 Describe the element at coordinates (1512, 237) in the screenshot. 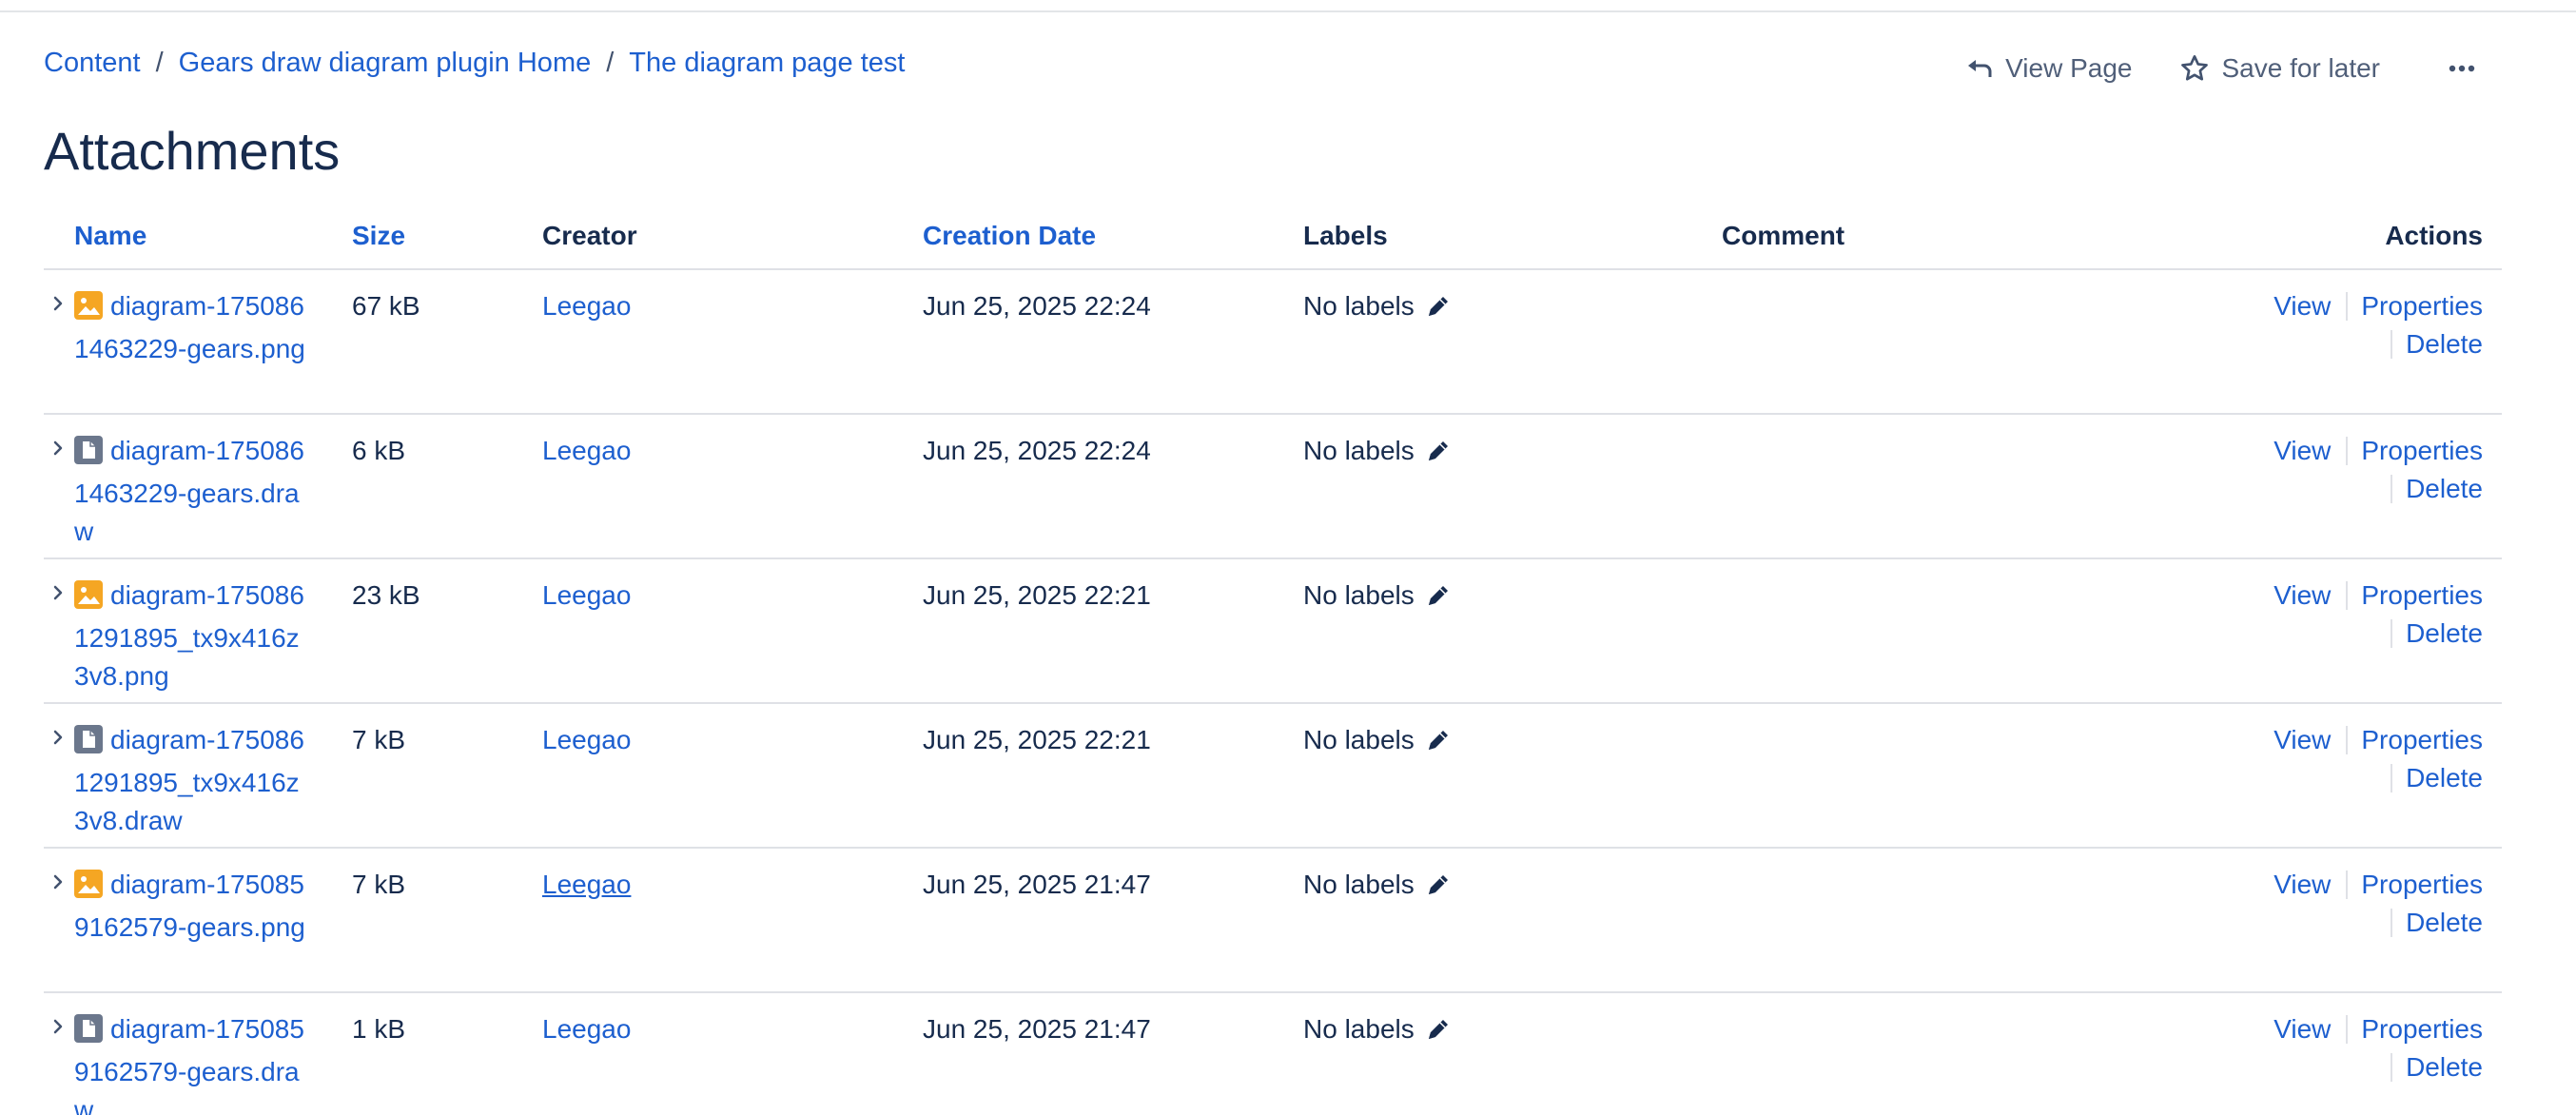

I see `labels-column-header: Labels` at that location.